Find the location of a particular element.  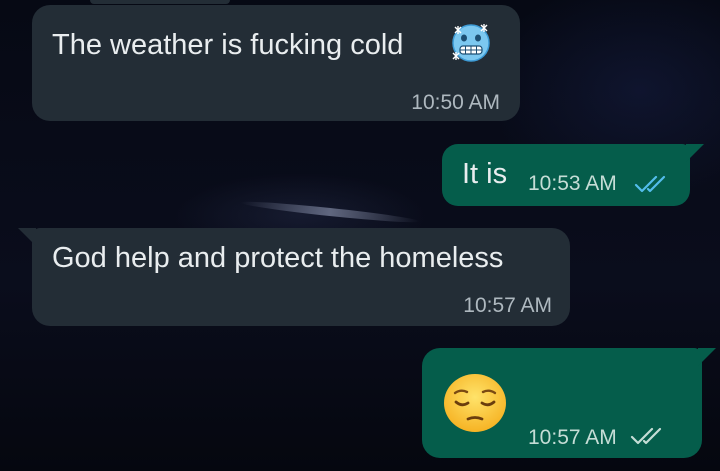

message-text: God help and protect the homeless is located at coordinates (278, 258).